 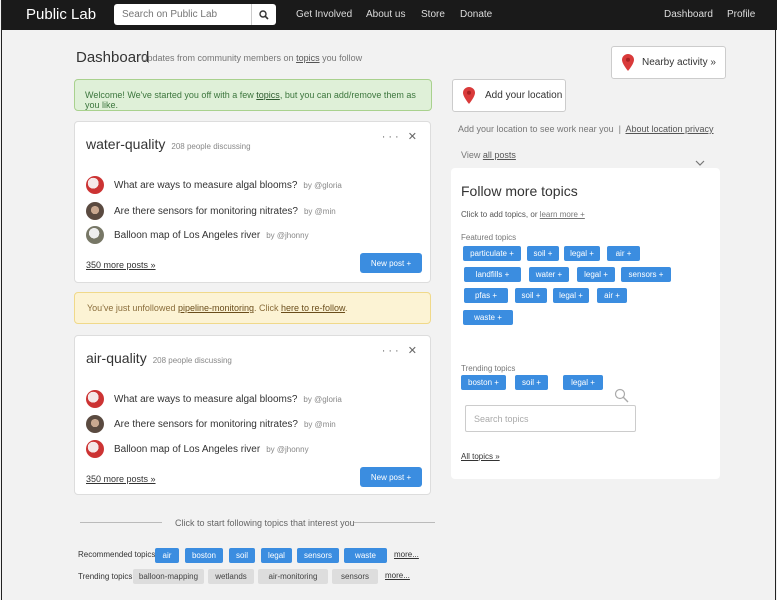 I want to click on nav-get-involved: Get Involved, so click(x=324, y=14).